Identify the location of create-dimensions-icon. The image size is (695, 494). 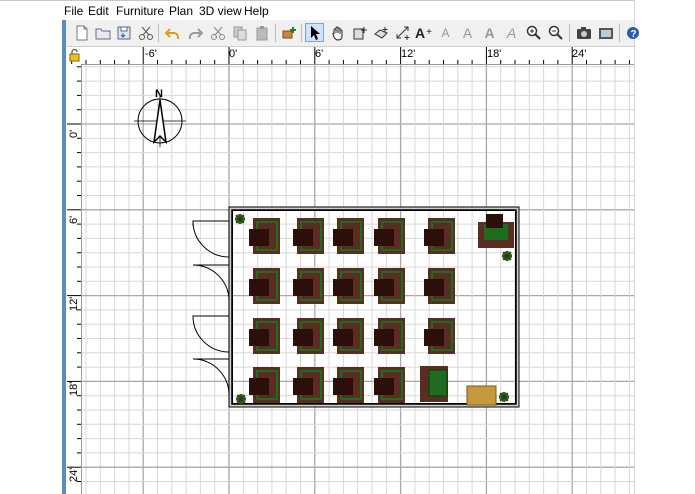
(402, 32).